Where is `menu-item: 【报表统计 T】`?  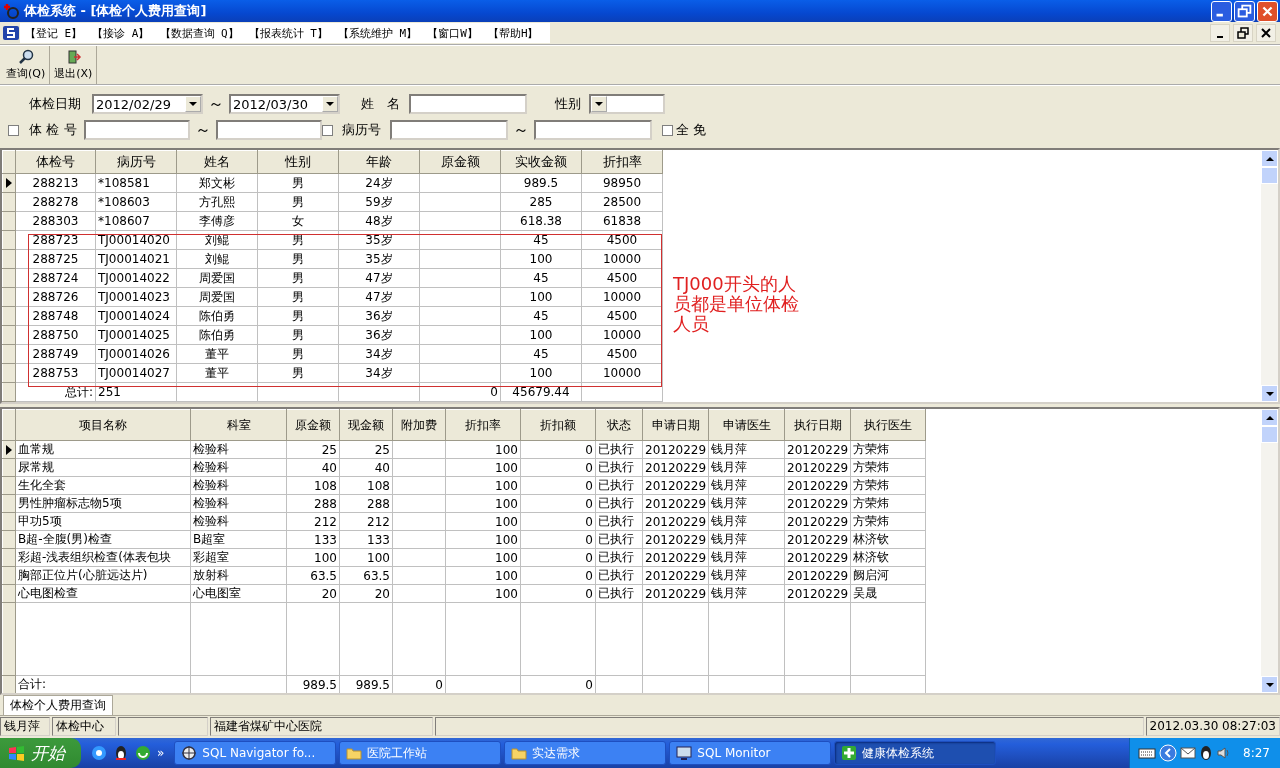 menu-item: 【报表统计 T】 is located at coordinates (288, 33).